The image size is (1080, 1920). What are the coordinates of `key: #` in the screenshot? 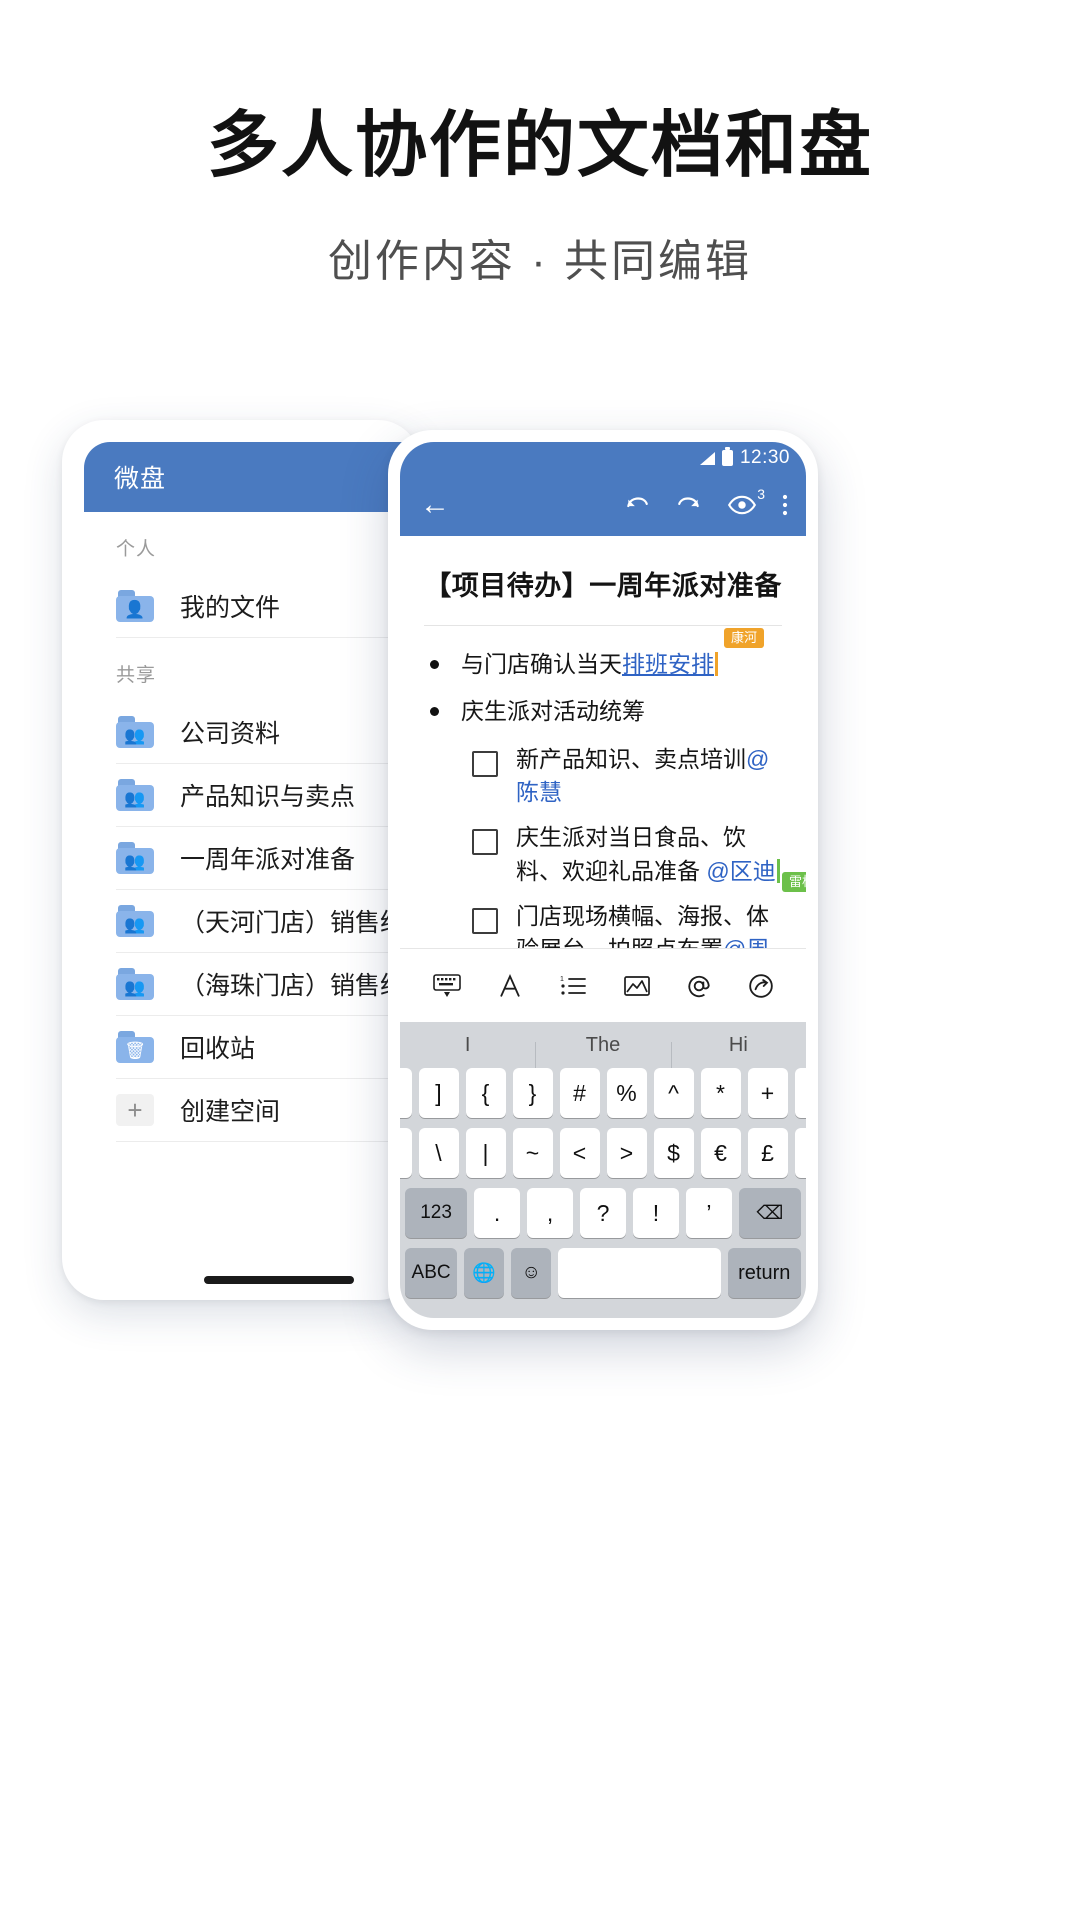 It's located at (579, 1093).